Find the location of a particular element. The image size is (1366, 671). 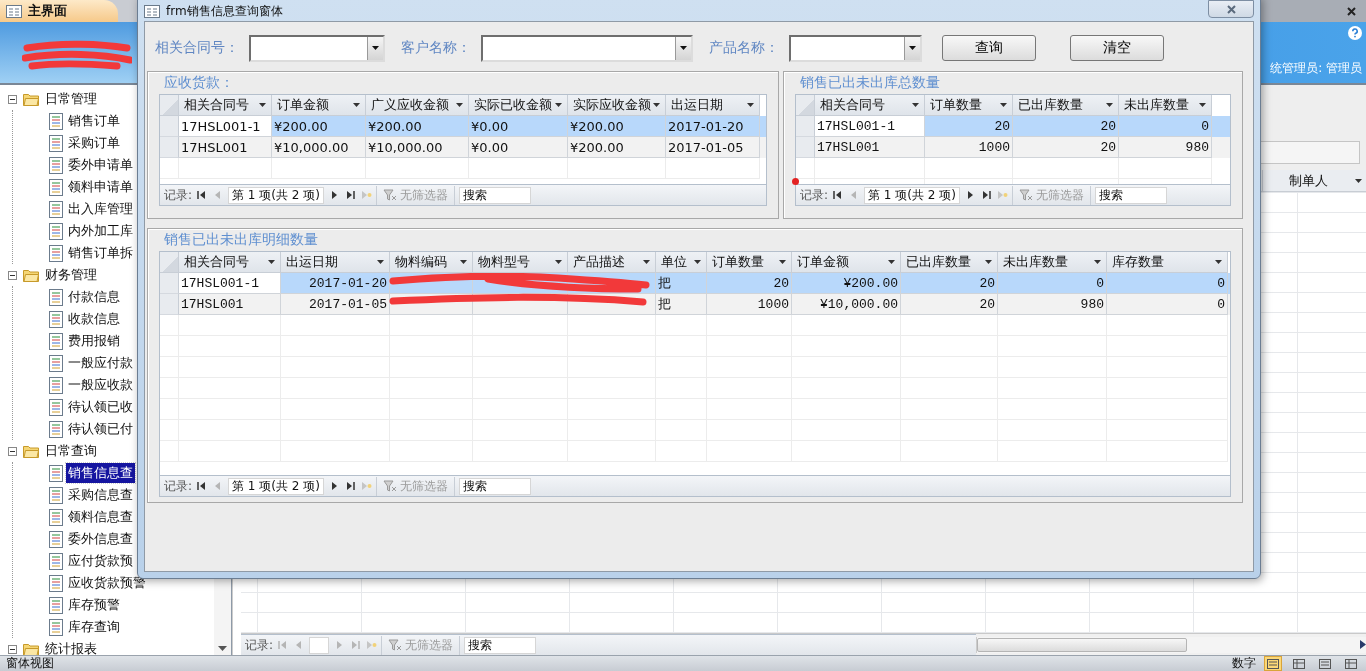

table-row: 17HSL001 2017-01-05 把 1000 ¥10,000.00 20 980 0 is located at coordinates (695, 304).